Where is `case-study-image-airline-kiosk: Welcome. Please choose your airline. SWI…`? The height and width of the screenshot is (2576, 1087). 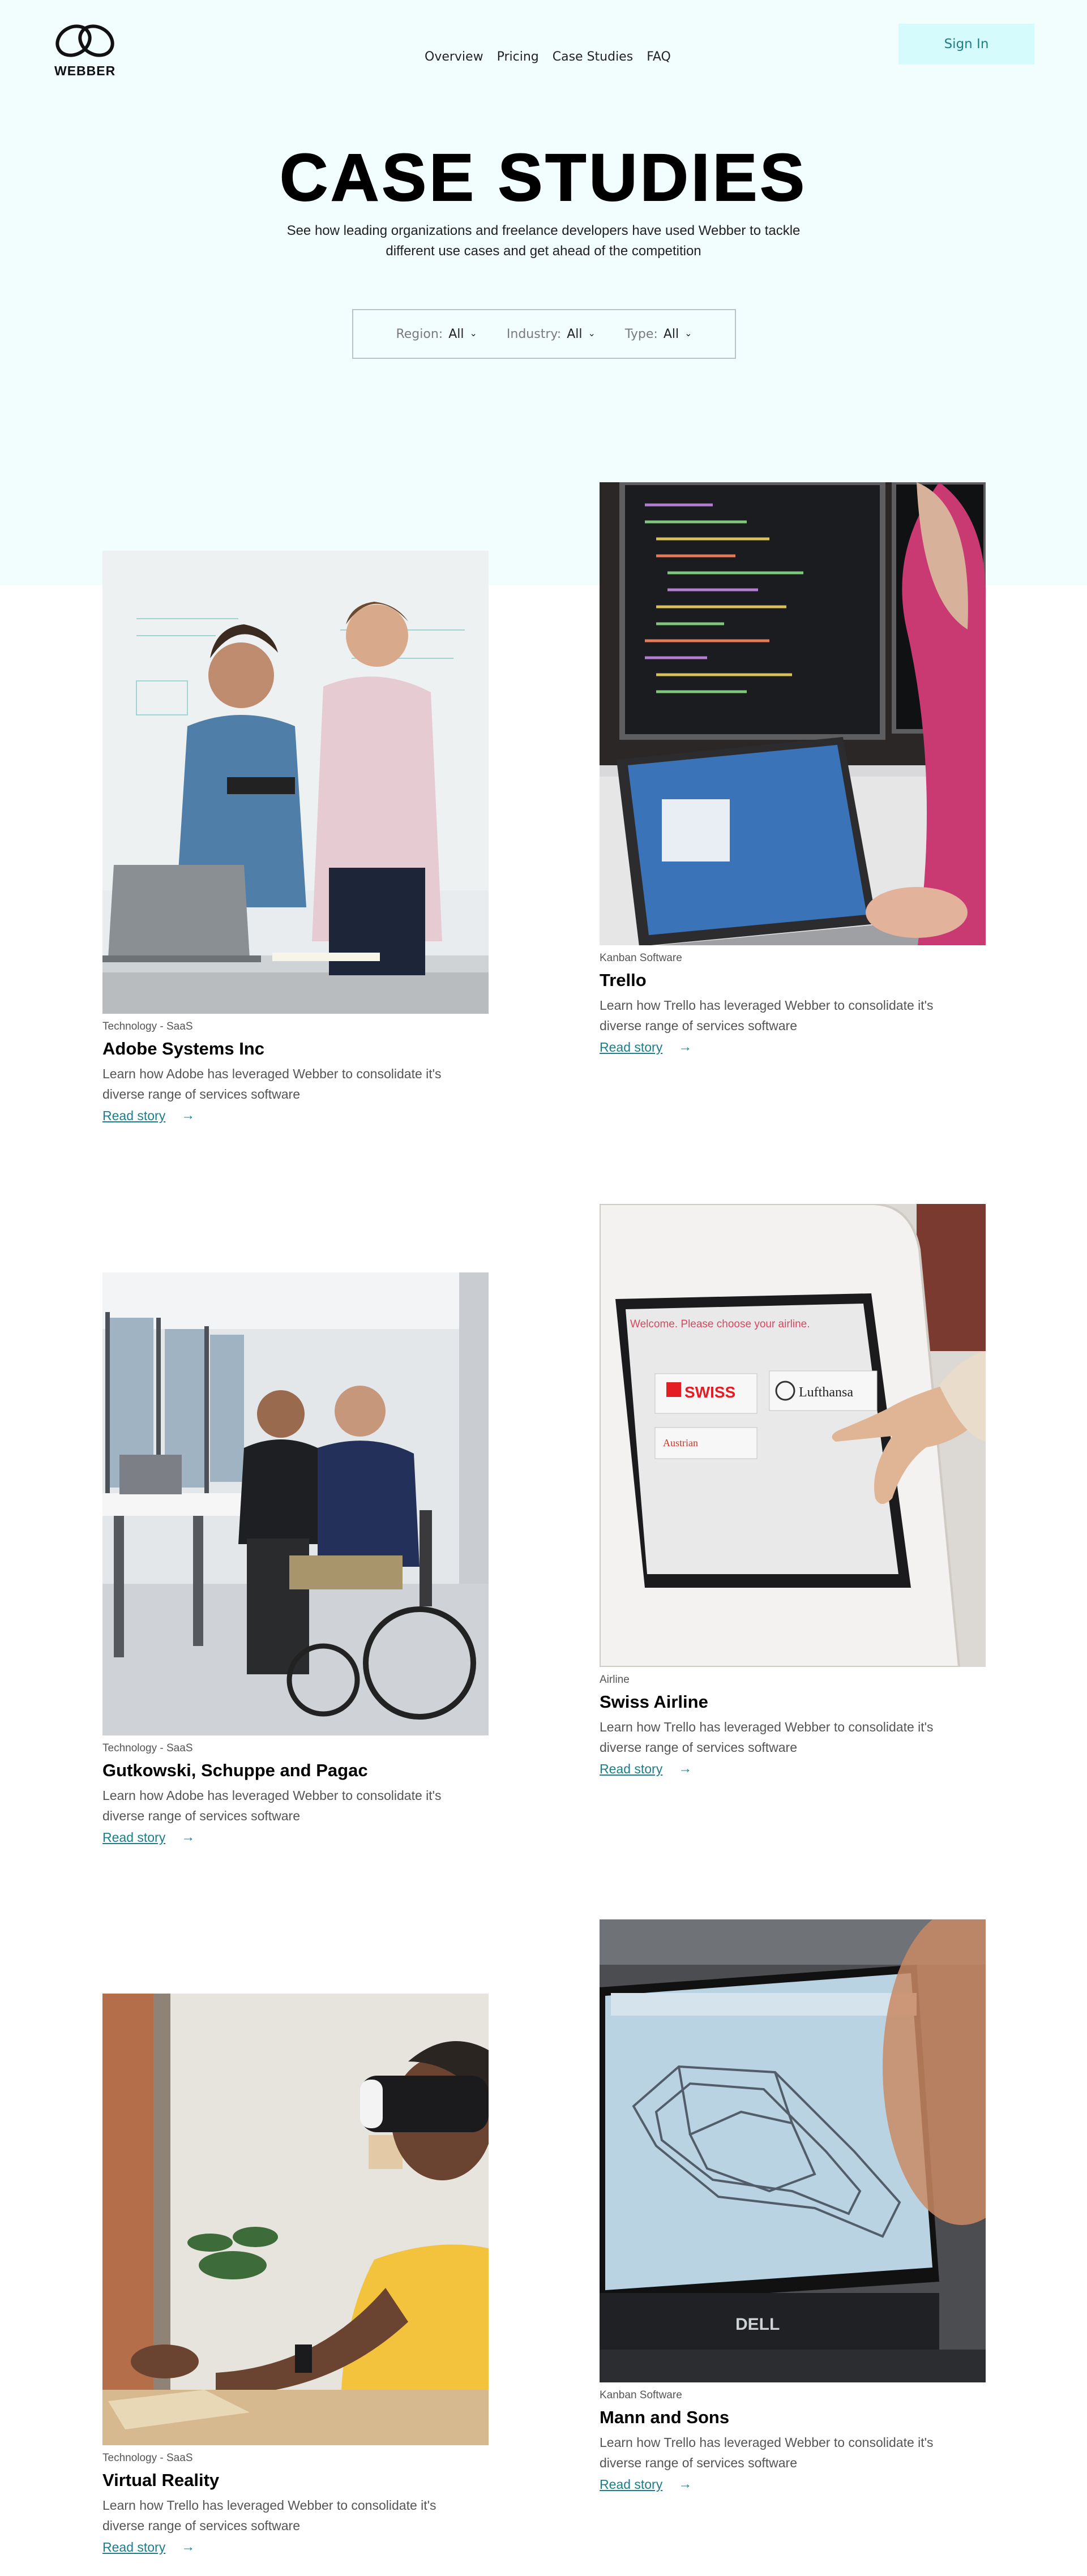 case-study-image-airline-kiosk: Welcome. Please choose your airline. SWI… is located at coordinates (793, 1435).